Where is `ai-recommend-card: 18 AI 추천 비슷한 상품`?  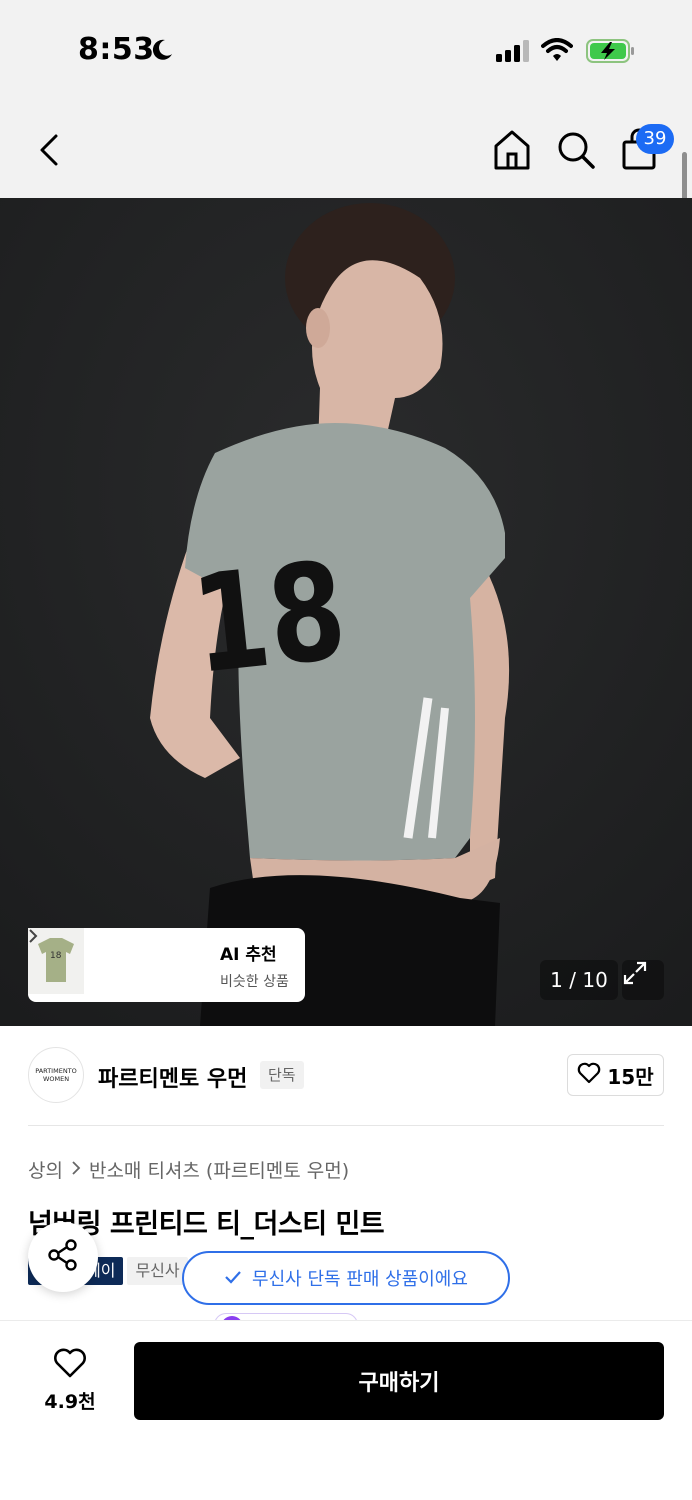 ai-recommend-card: 18 AI 추천 비슷한 상품 is located at coordinates (166, 965).